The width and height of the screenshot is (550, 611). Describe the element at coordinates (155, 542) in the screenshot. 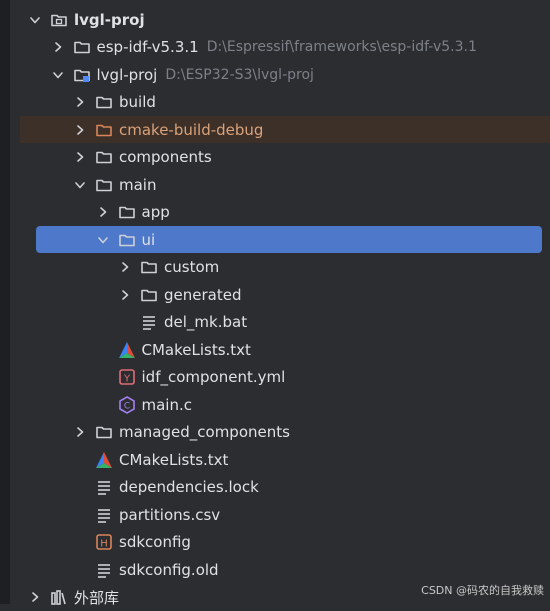

I see `tree-item-label: sdkconfig` at that location.